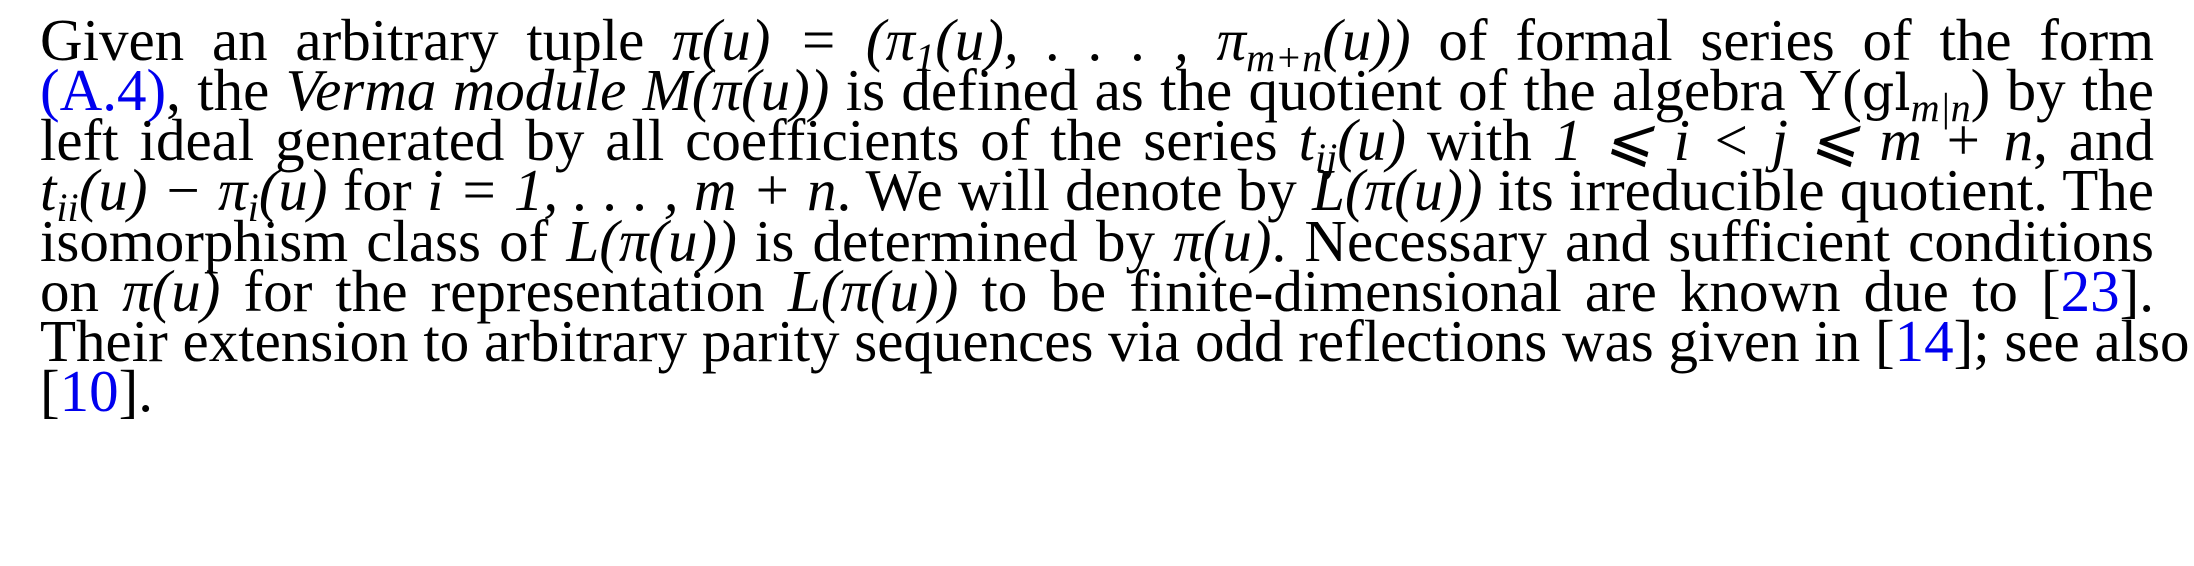 The image size is (2194, 566). What do you see at coordinates (50, 391) in the screenshot?
I see `bracket: [` at bounding box center [50, 391].